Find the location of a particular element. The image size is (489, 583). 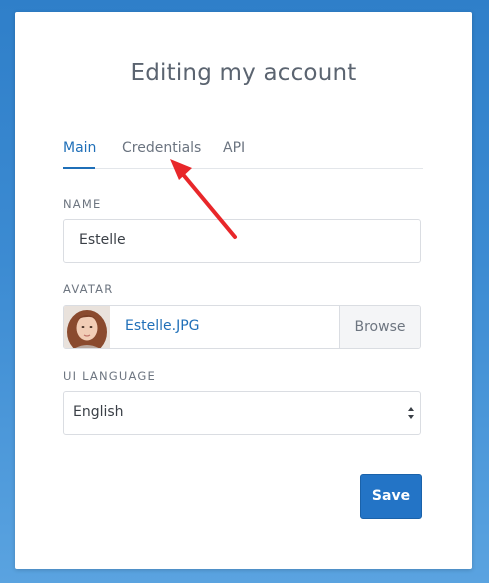

save-button: Save is located at coordinates (391, 496).